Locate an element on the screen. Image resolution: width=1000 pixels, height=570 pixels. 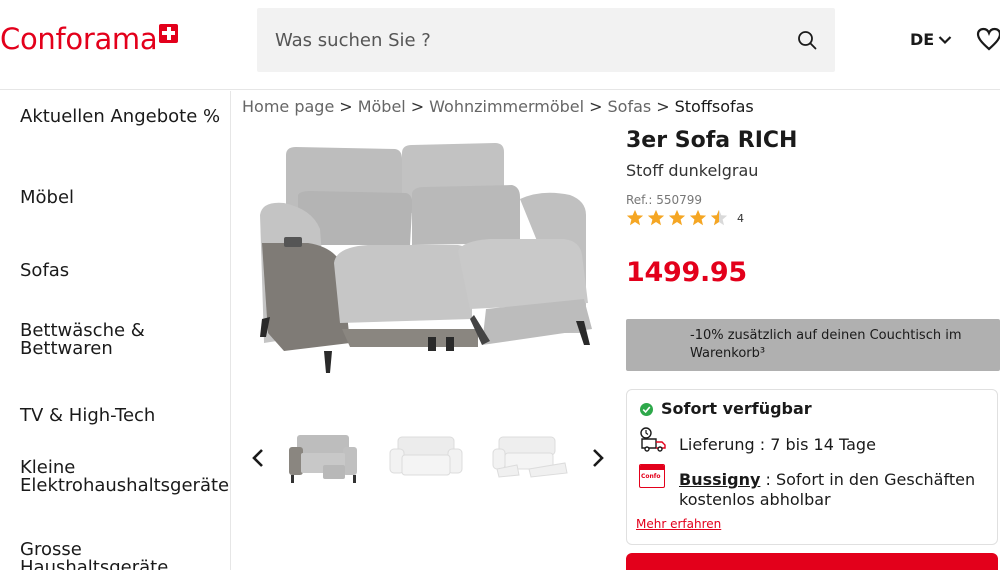
white-sofa-thumbnail is located at coordinates (426, 457).